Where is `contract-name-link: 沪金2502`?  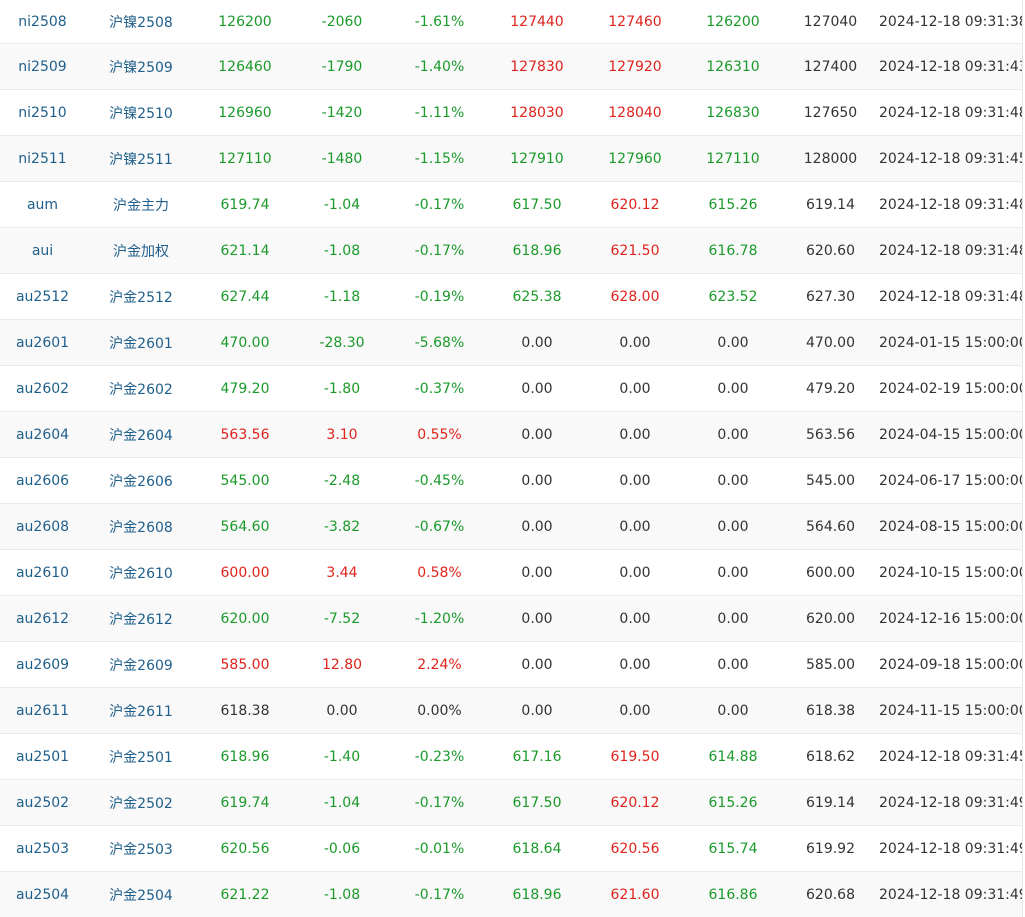 contract-name-link: 沪金2502 is located at coordinates (141, 804).